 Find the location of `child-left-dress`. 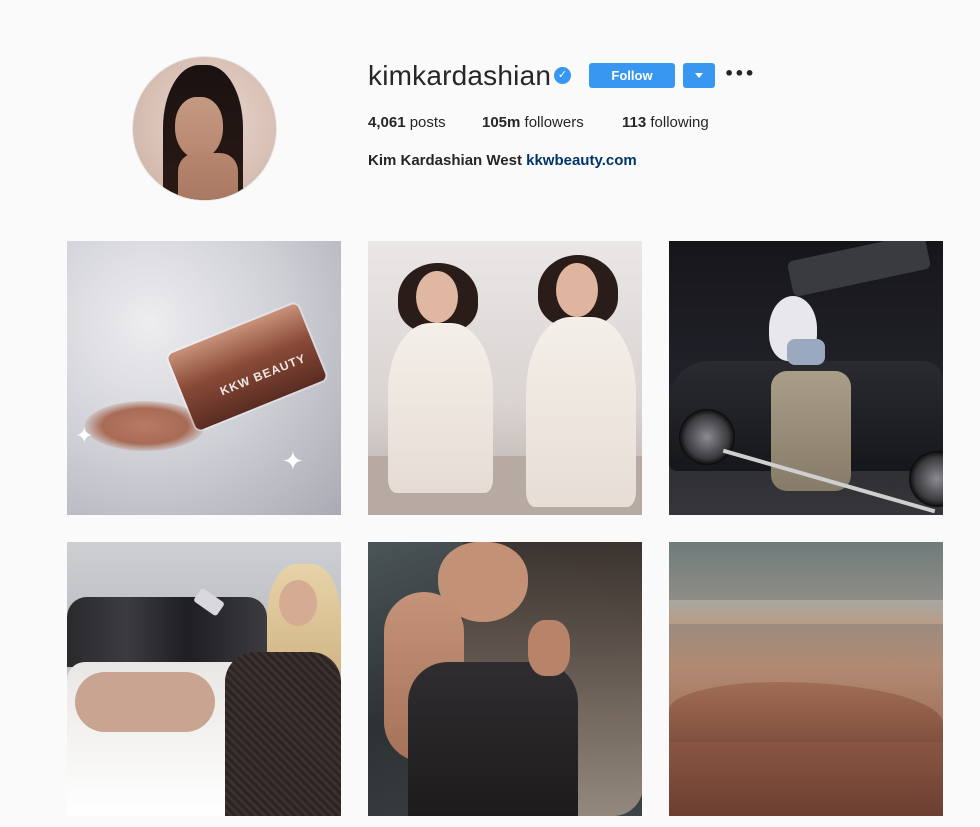

child-left-dress is located at coordinates (440, 408).